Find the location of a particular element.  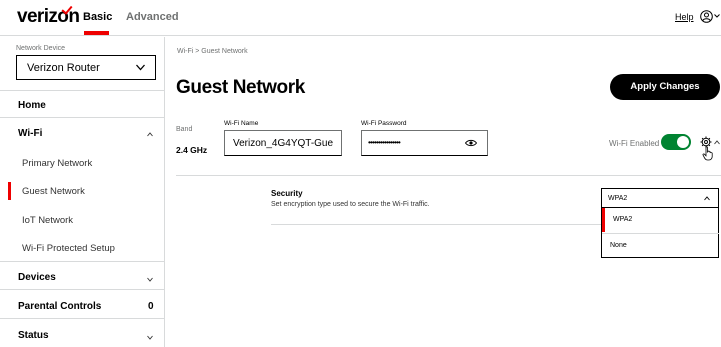

wifi-password-label: Wi-Fi Password is located at coordinates (384, 123).